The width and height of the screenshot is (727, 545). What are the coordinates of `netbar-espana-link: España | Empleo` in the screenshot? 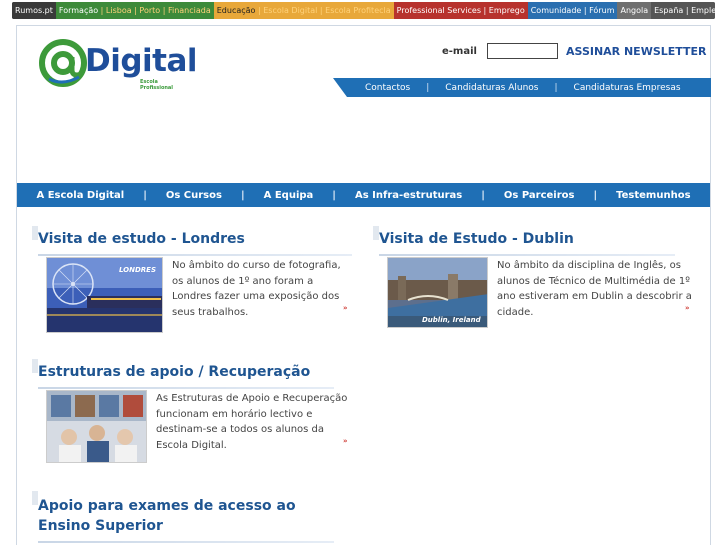 It's located at (683, 10).